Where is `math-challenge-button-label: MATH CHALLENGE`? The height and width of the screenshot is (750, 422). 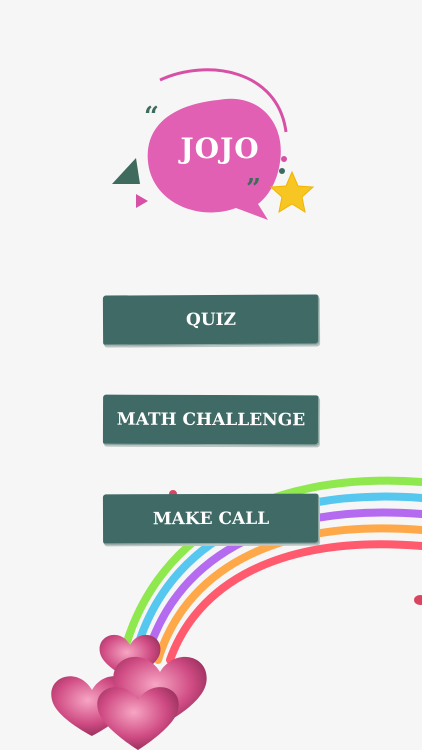 math-challenge-button-label: MATH CHALLENGE is located at coordinates (211, 420).